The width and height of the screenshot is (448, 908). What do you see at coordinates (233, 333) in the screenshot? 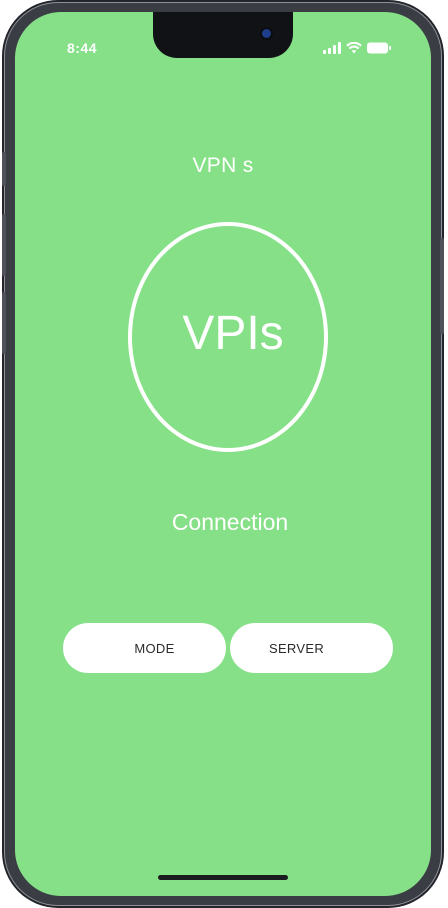
I see `circle-label: VPIs` at bounding box center [233, 333].